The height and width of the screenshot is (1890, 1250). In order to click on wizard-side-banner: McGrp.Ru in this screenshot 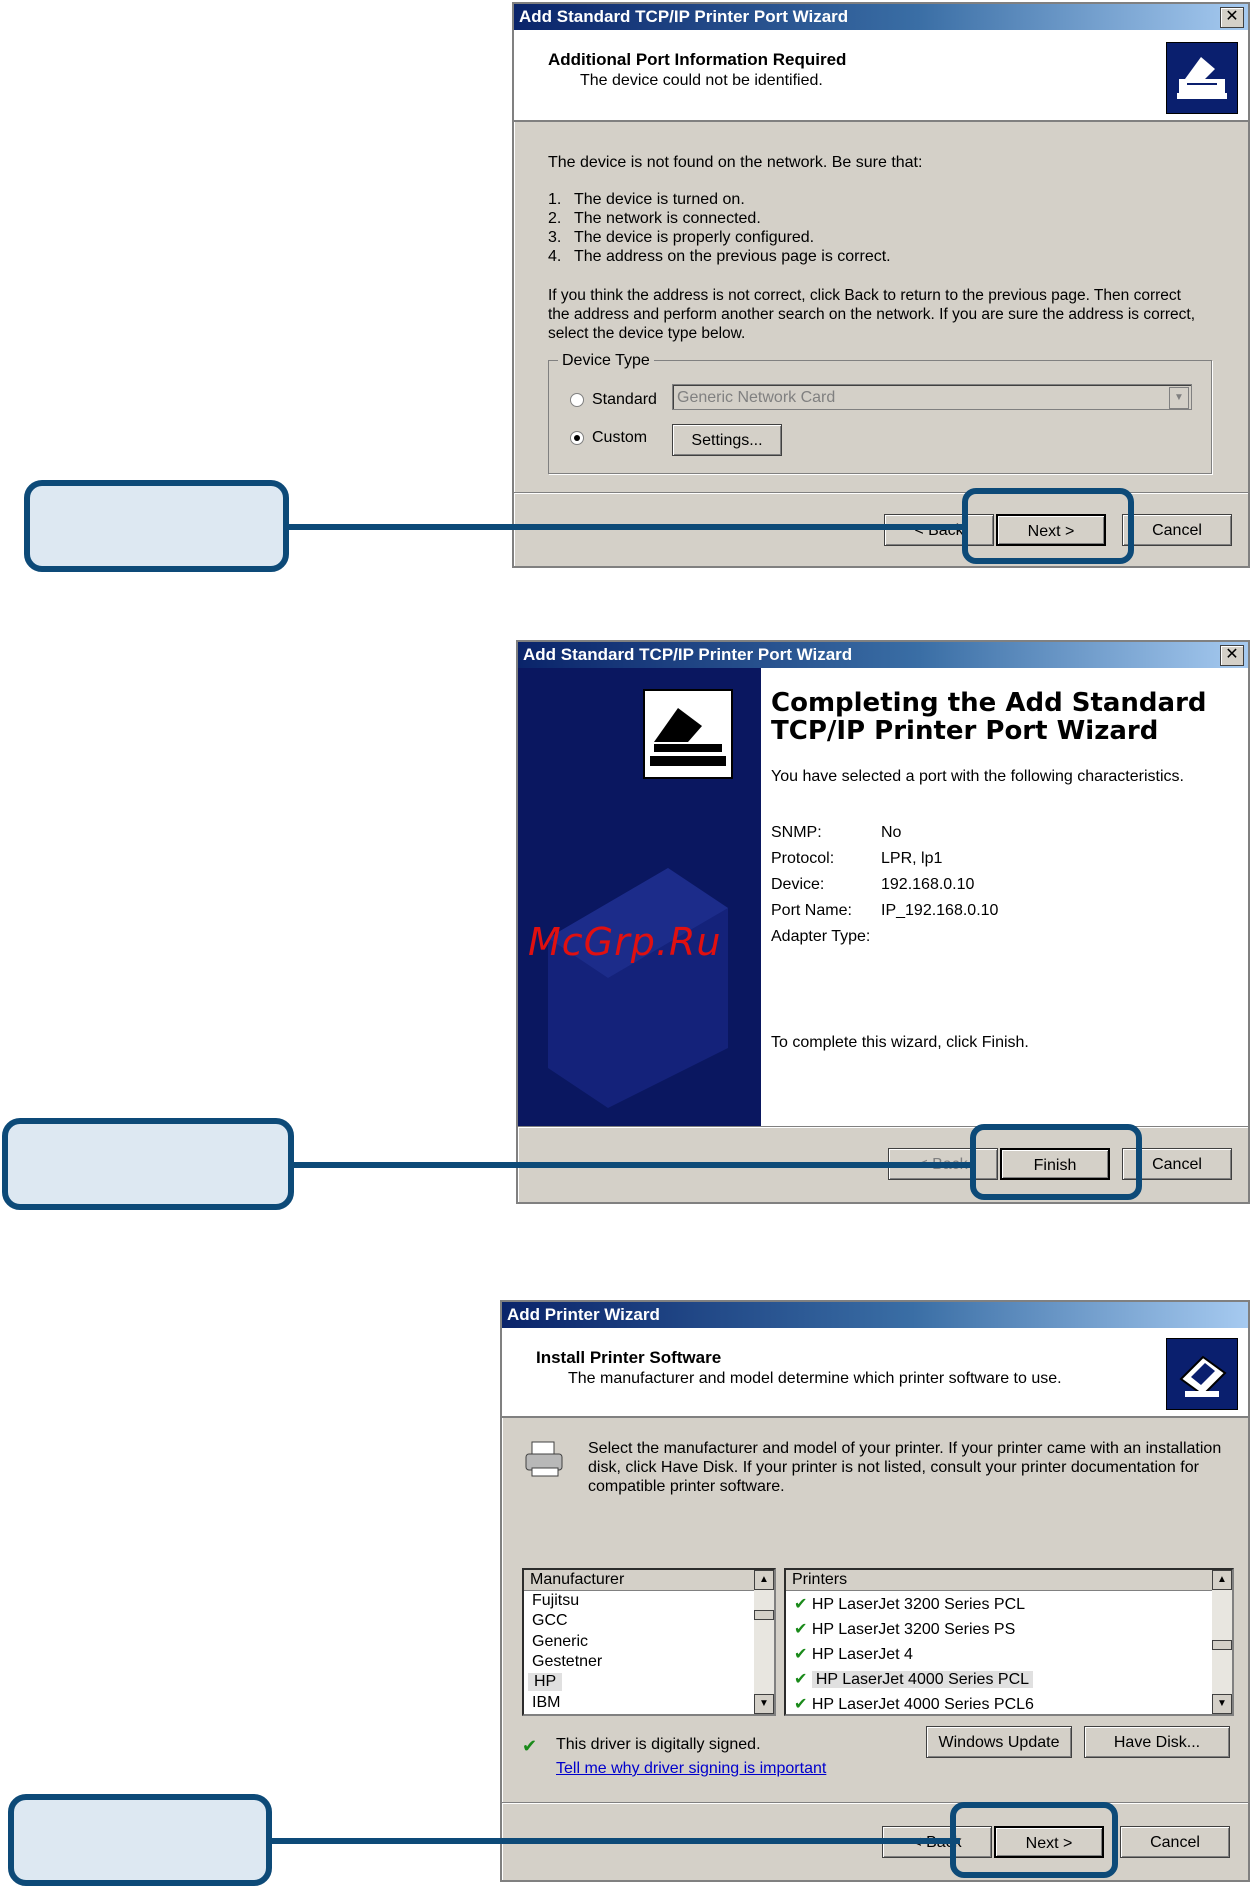, I will do `click(639, 897)`.